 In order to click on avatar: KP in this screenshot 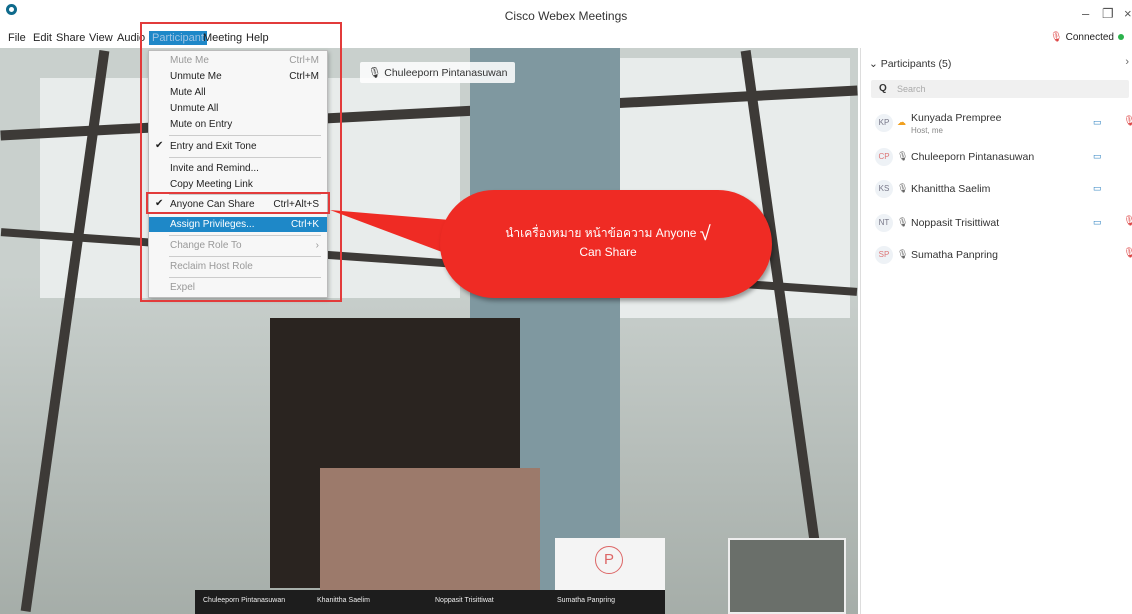, I will do `click(884, 123)`.